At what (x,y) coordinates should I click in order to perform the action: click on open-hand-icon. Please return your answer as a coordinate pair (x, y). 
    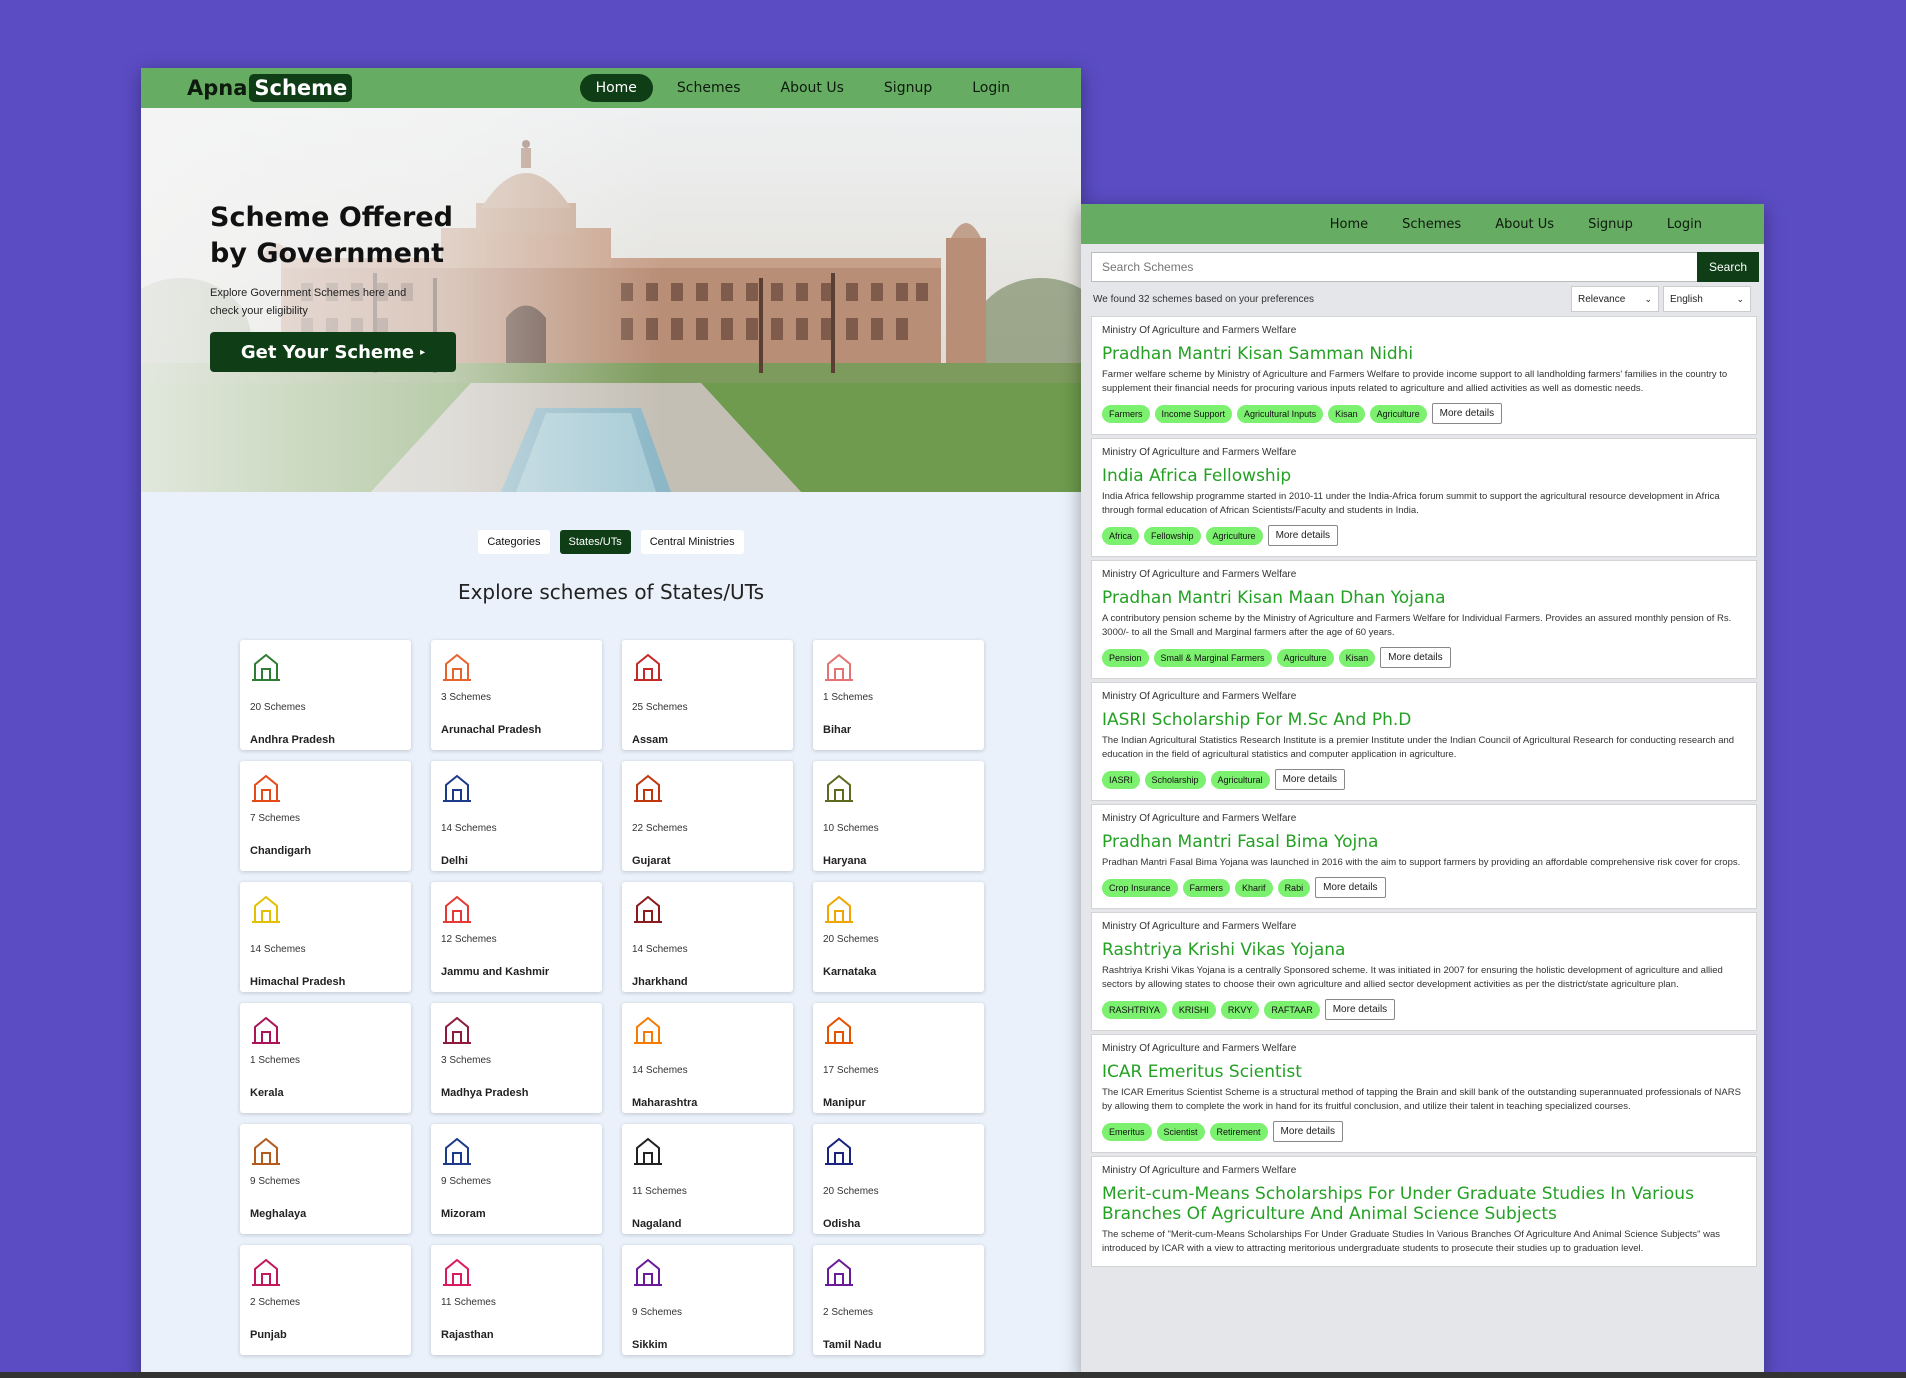
    Looking at the image, I should click on (266, 788).